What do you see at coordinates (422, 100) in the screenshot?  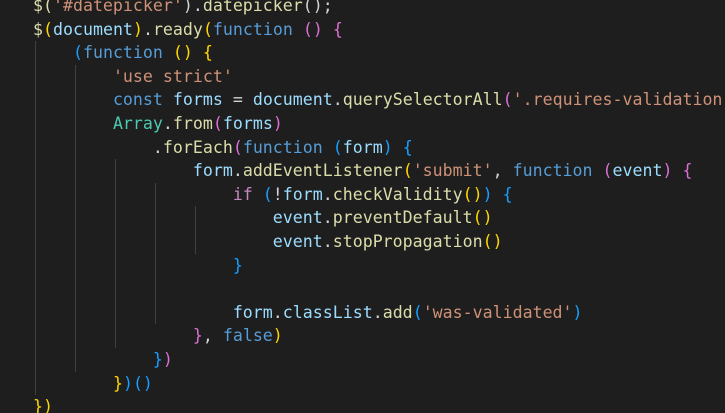 I see `code-token: querySelectorAll` at bounding box center [422, 100].